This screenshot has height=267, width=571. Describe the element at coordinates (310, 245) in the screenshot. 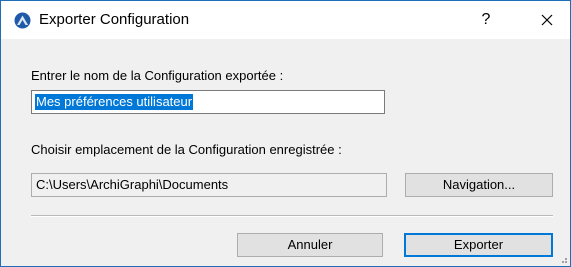

I see `cancel-button: Annuler` at that location.